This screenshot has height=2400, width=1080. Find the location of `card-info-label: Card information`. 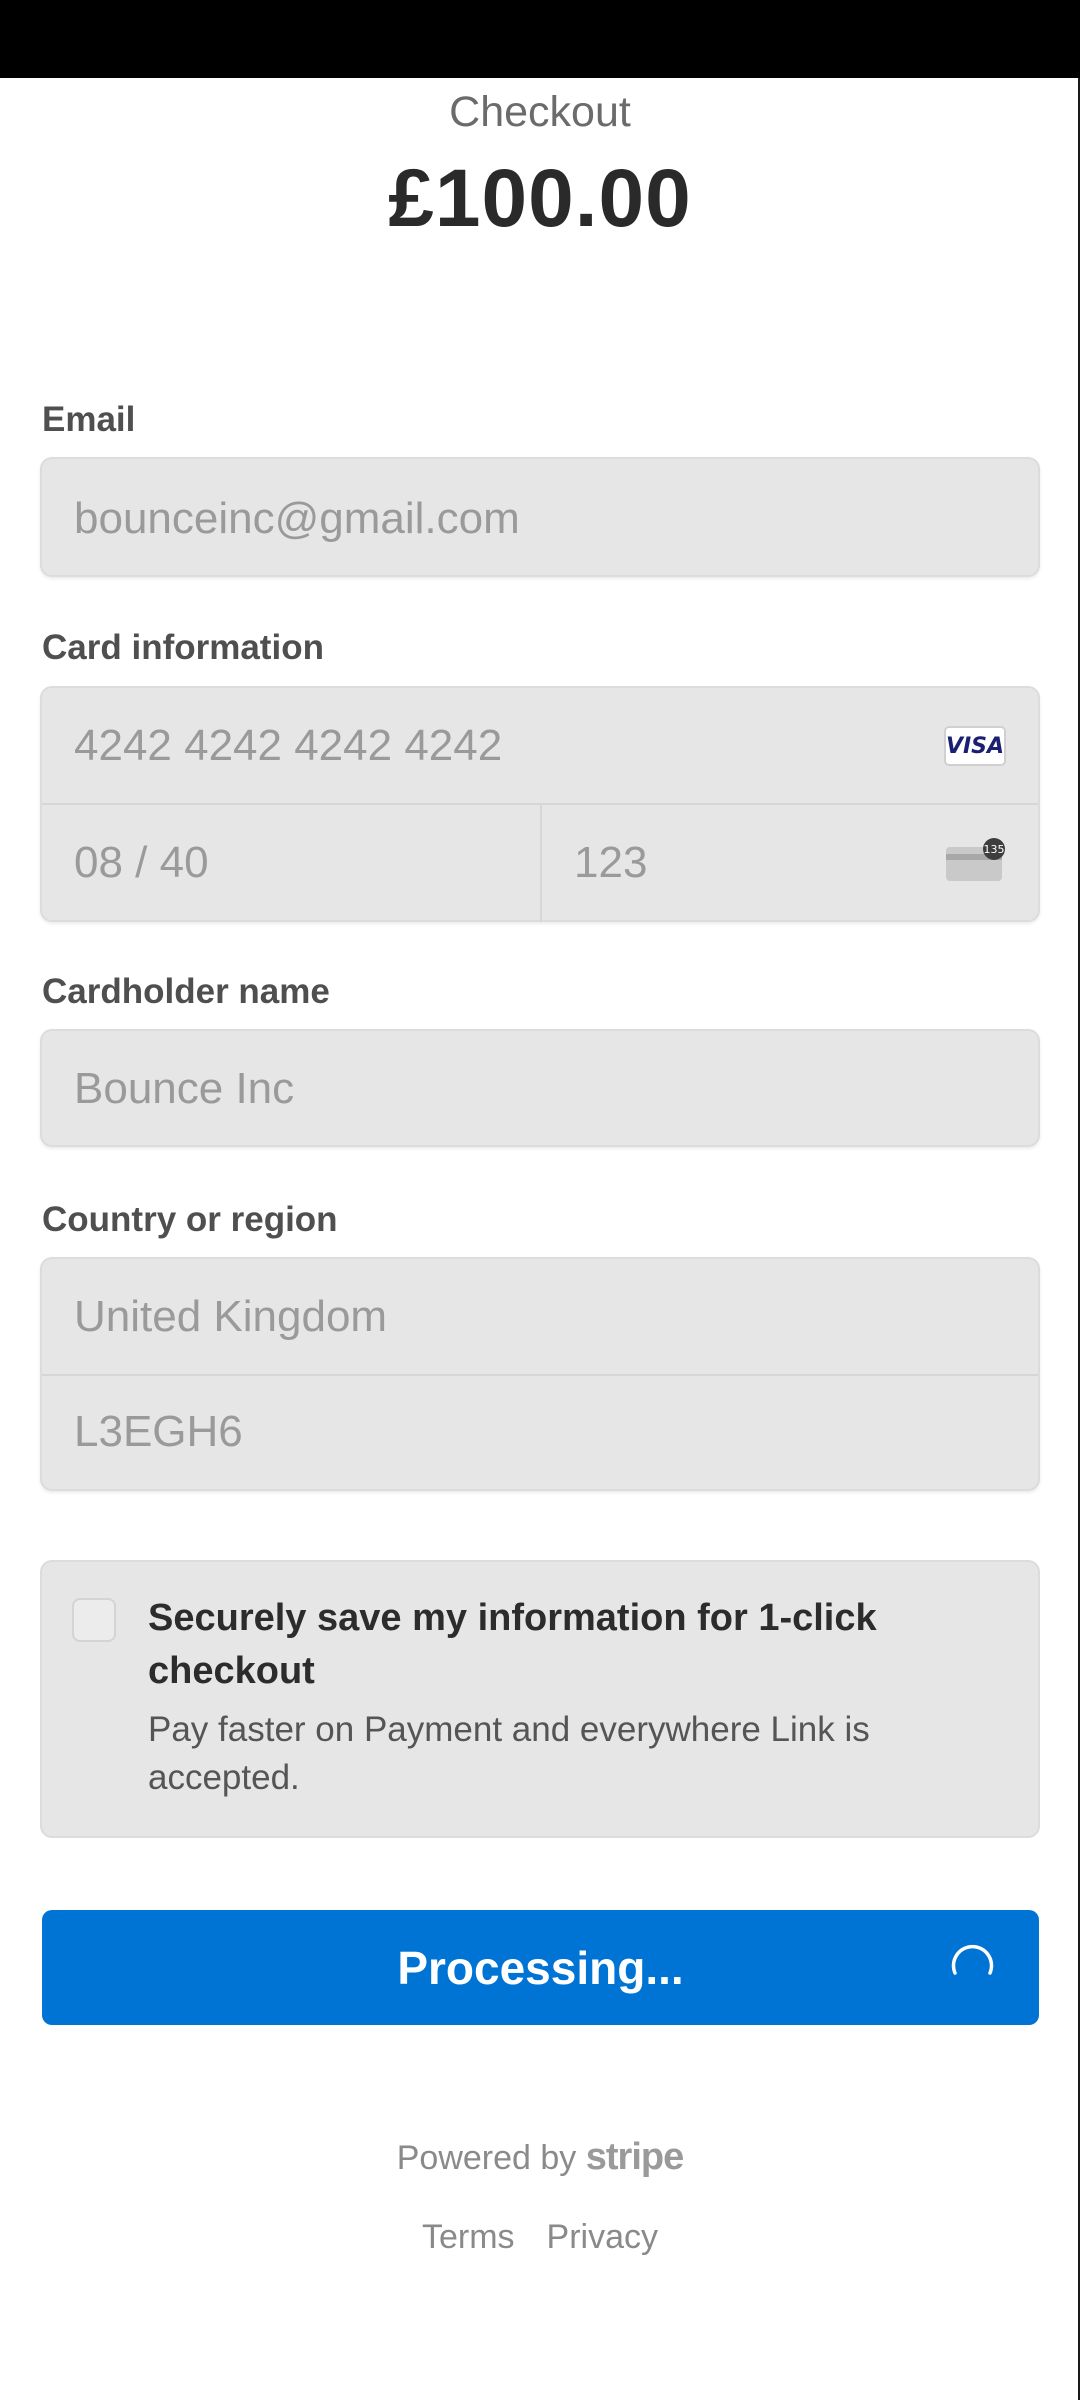

card-info-label: Card information is located at coordinates (183, 647).